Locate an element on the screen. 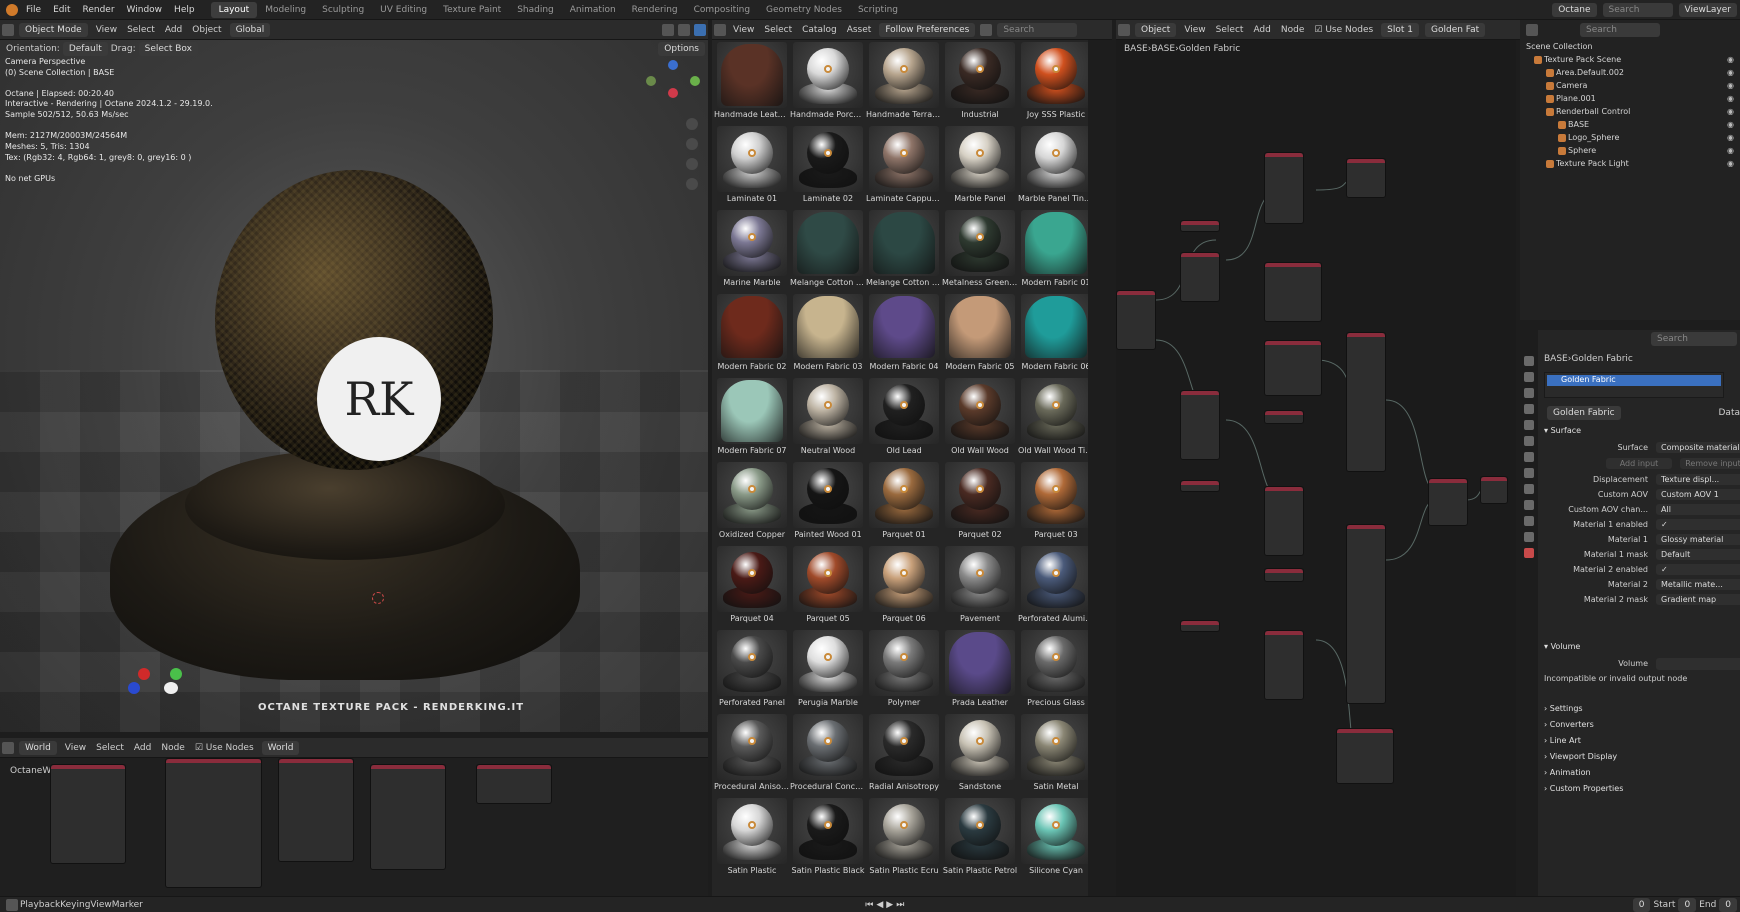 The width and height of the screenshot is (1740, 912). physics-tab-icon is located at coordinates (1529, 505).